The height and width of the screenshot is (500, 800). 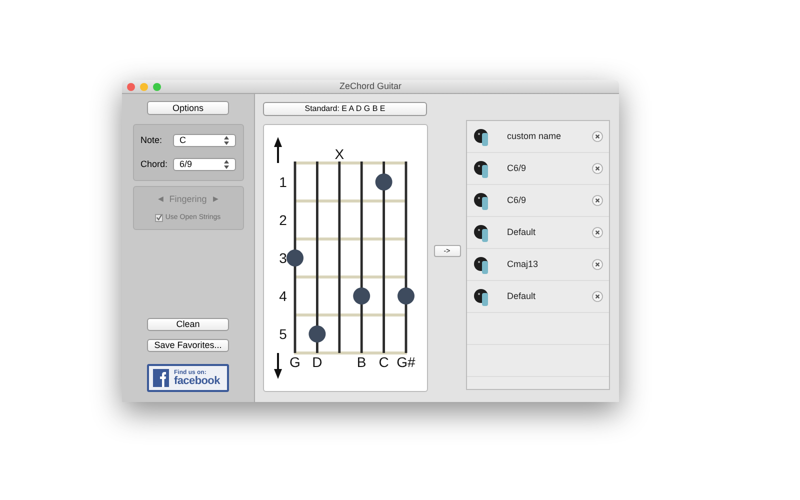 What do you see at coordinates (283, 220) in the screenshot?
I see `fret-number: 2` at bounding box center [283, 220].